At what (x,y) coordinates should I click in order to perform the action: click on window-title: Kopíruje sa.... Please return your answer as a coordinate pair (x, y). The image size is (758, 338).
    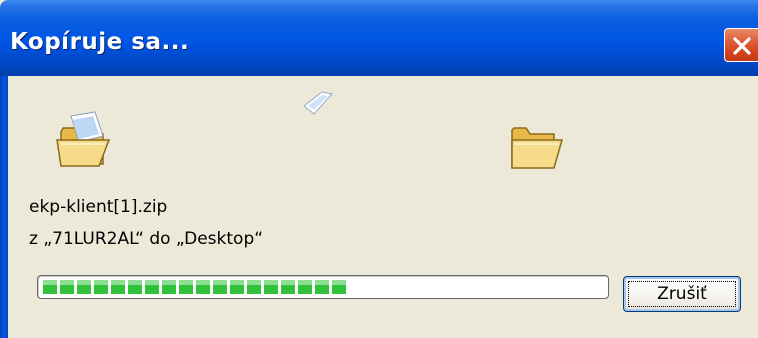
    Looking at the image, I should click on (100, 42).